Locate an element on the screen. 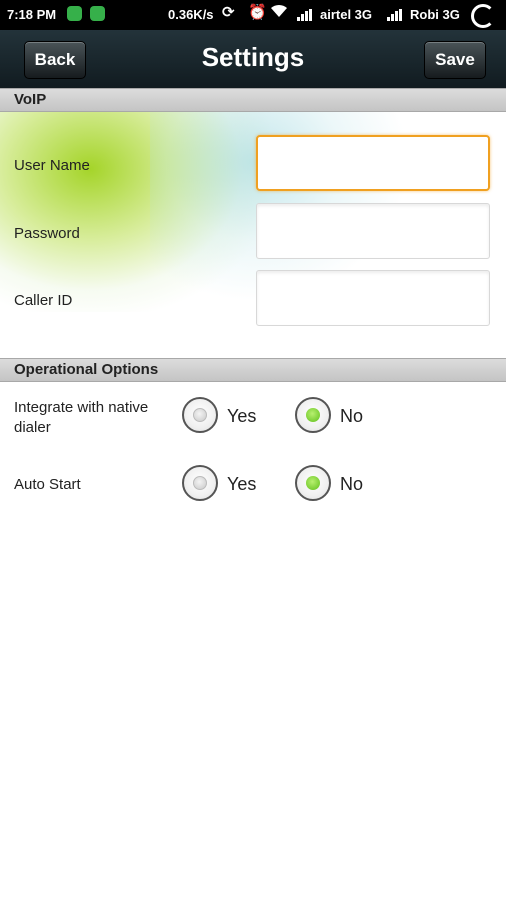  auto-start-no-label: No is located at coordinates (351, 484).